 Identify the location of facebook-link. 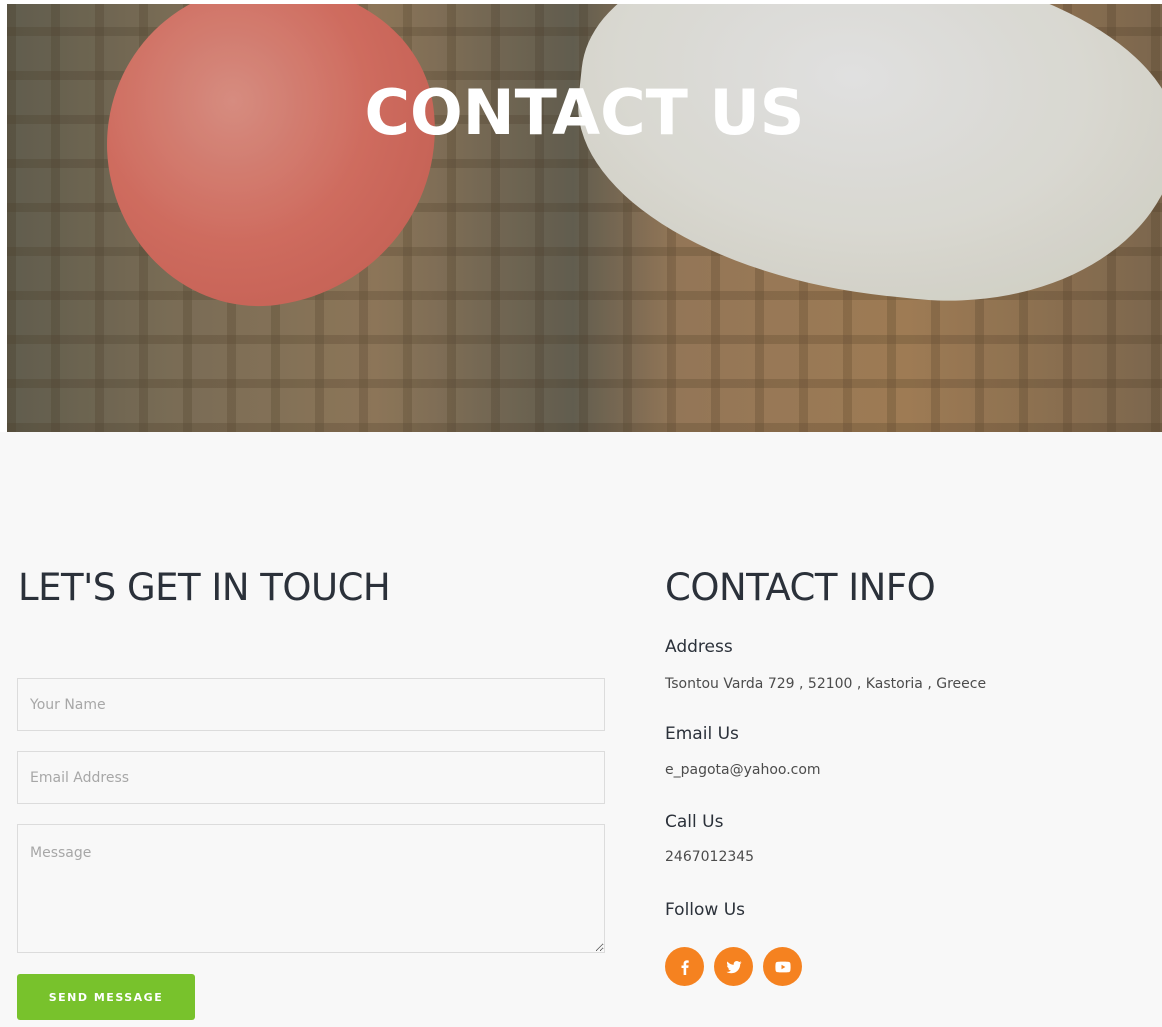
(684, 966).